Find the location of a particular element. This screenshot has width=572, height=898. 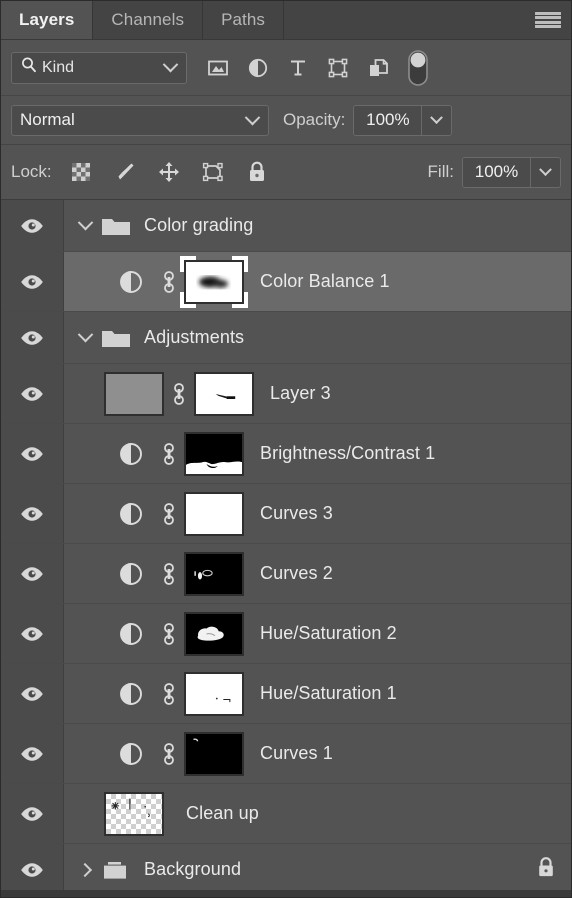

layer-row-color-grading: Color grading is located at coordinates (286, 226).